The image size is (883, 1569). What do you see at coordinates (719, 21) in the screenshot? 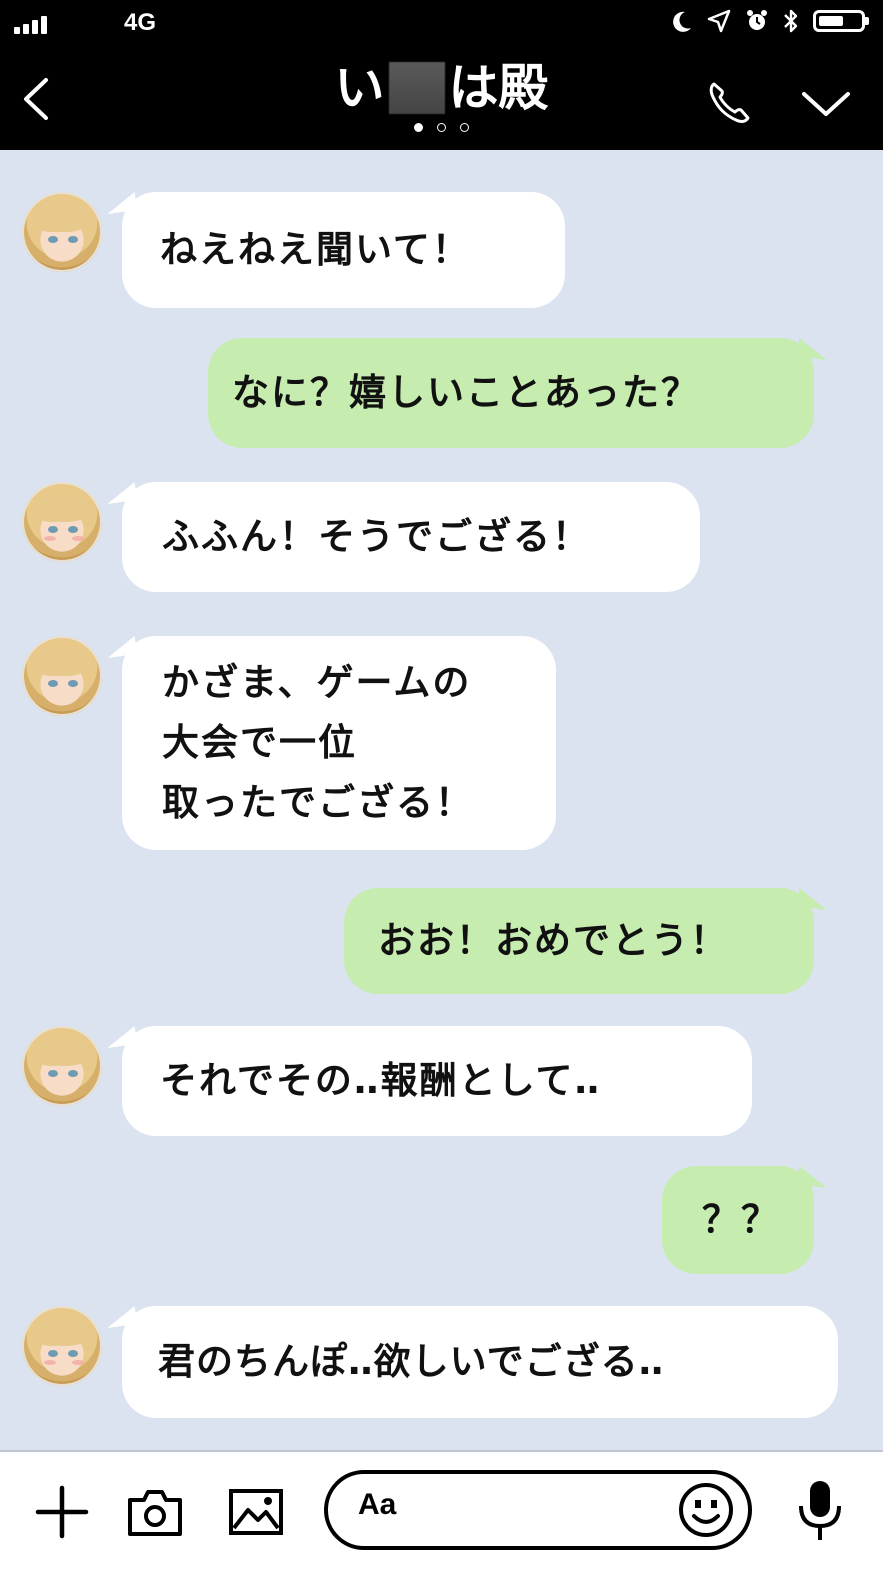
I see `location-icon` at bounding box center [719, 21].